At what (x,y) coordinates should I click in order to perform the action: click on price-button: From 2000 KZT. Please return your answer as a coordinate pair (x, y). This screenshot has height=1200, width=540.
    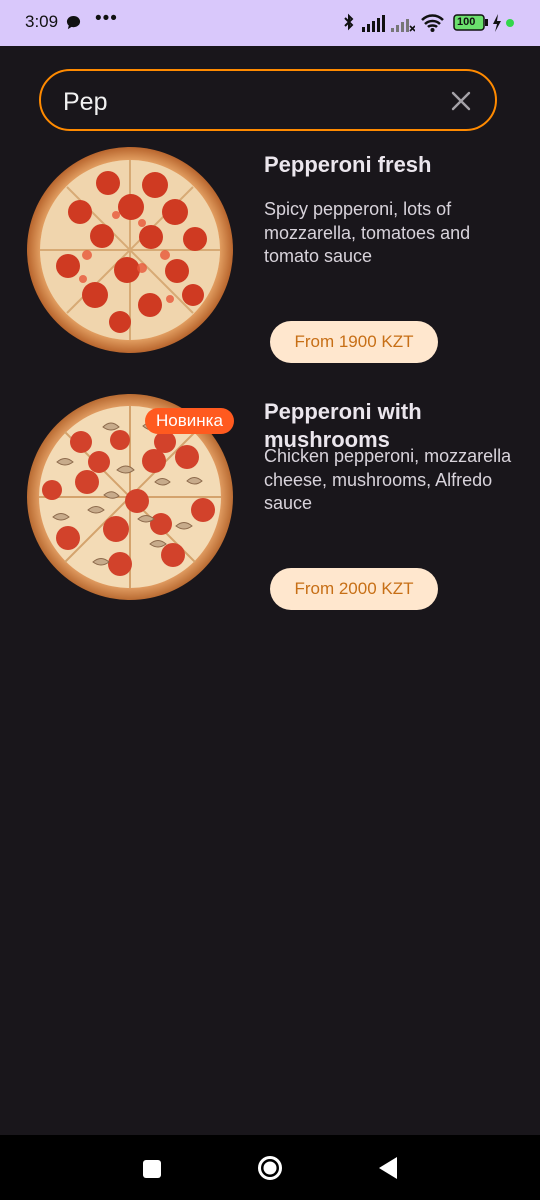
    Looking at the image, I should click on (354, 589).